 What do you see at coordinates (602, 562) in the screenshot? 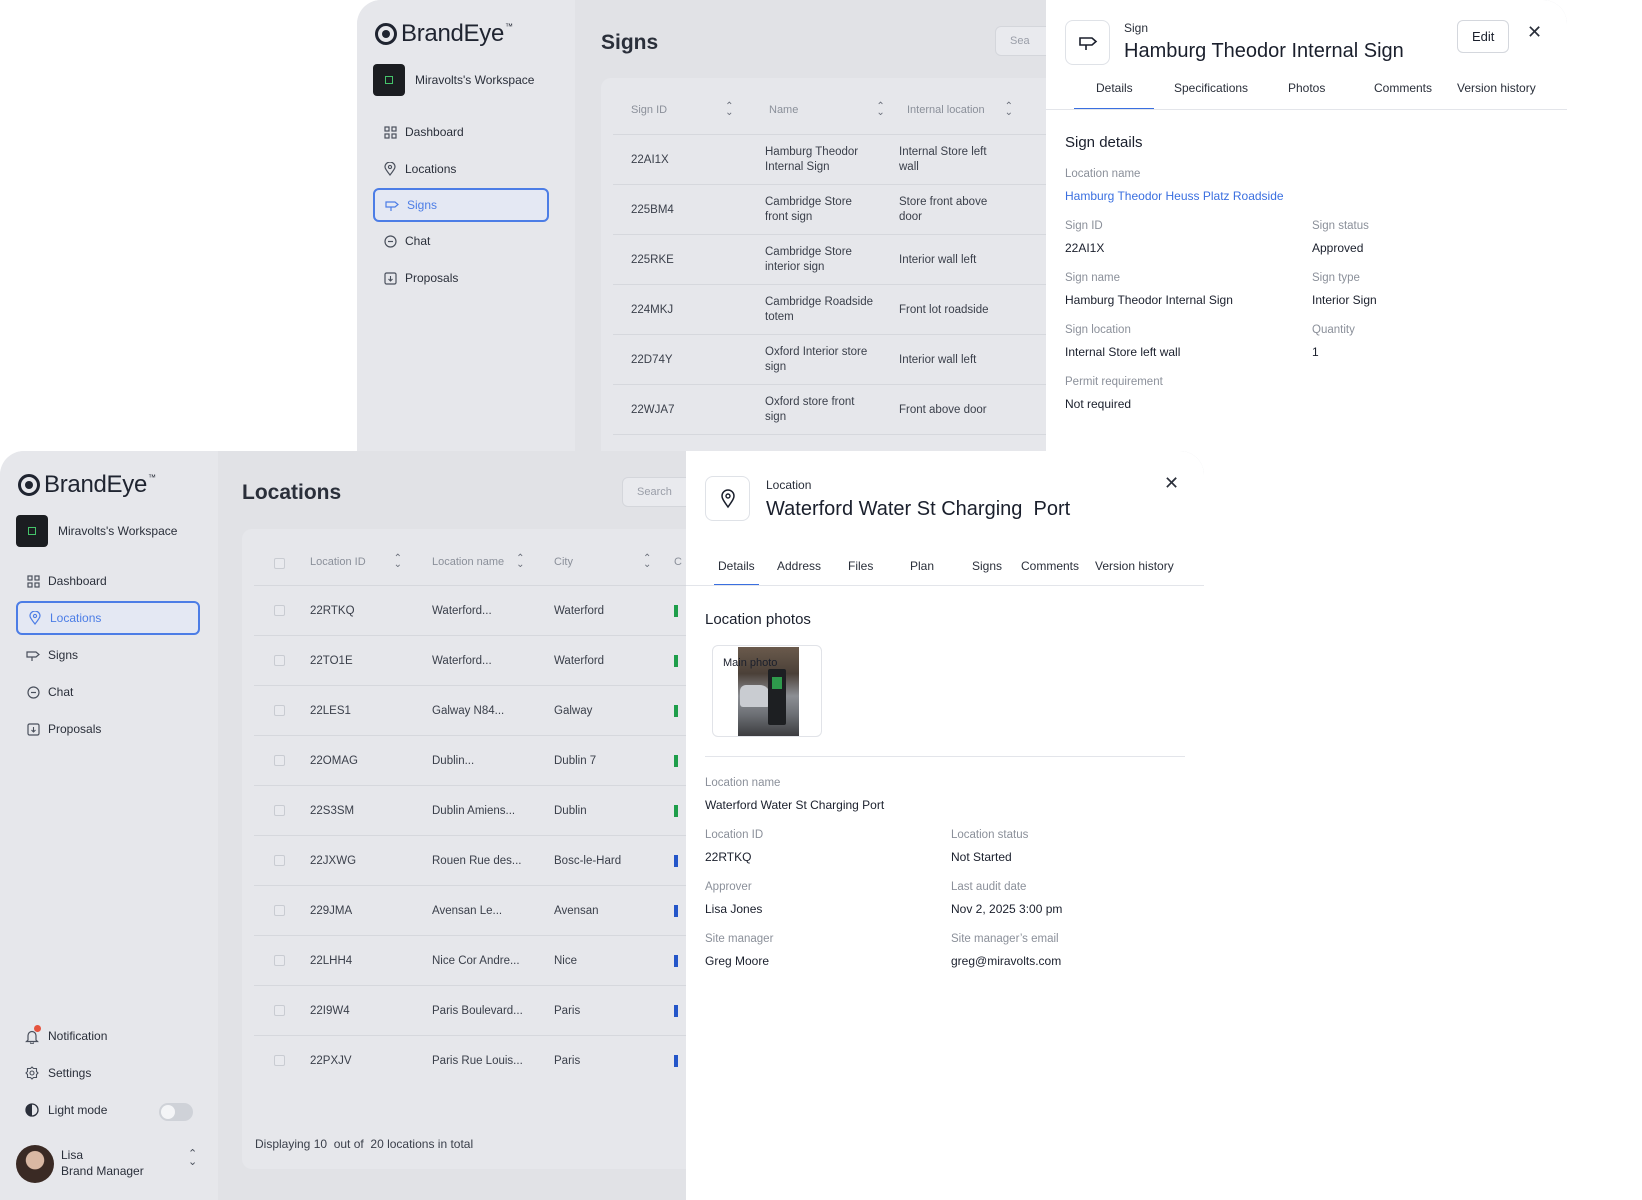
I see `column-header-city: City ⌃ ⌄` at bounding box center [602, 562].